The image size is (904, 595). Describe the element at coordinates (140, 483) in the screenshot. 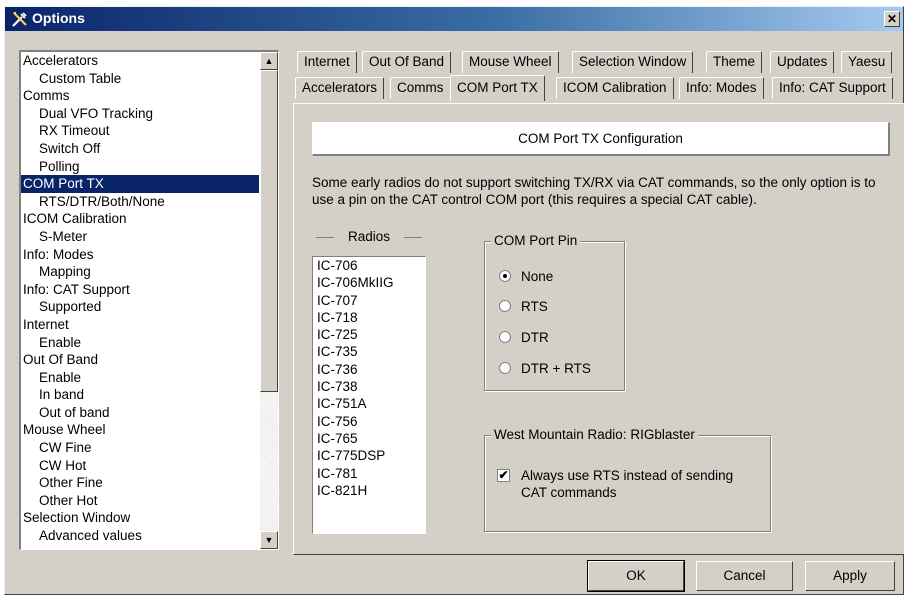

I see `tree-child-item: Other Fine` at that location.